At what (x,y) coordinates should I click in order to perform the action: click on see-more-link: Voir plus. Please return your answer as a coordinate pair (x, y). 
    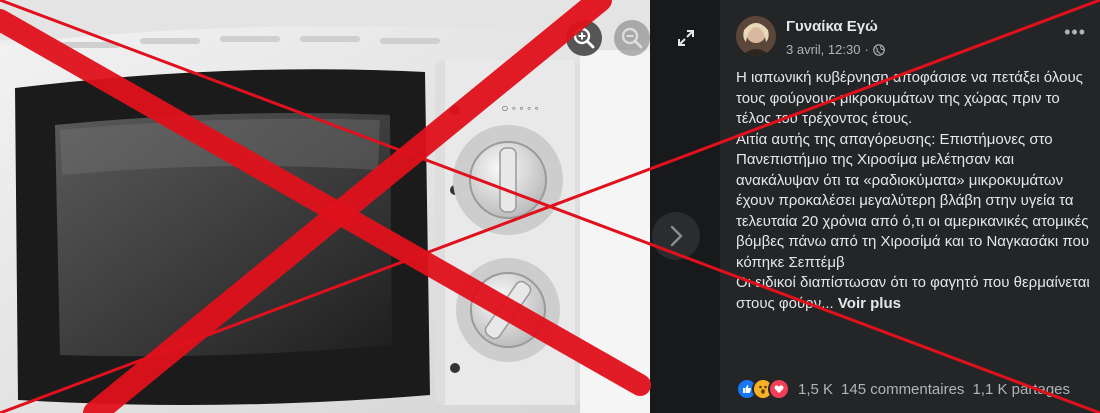
    Looking at the image, I should click on (869, 303).